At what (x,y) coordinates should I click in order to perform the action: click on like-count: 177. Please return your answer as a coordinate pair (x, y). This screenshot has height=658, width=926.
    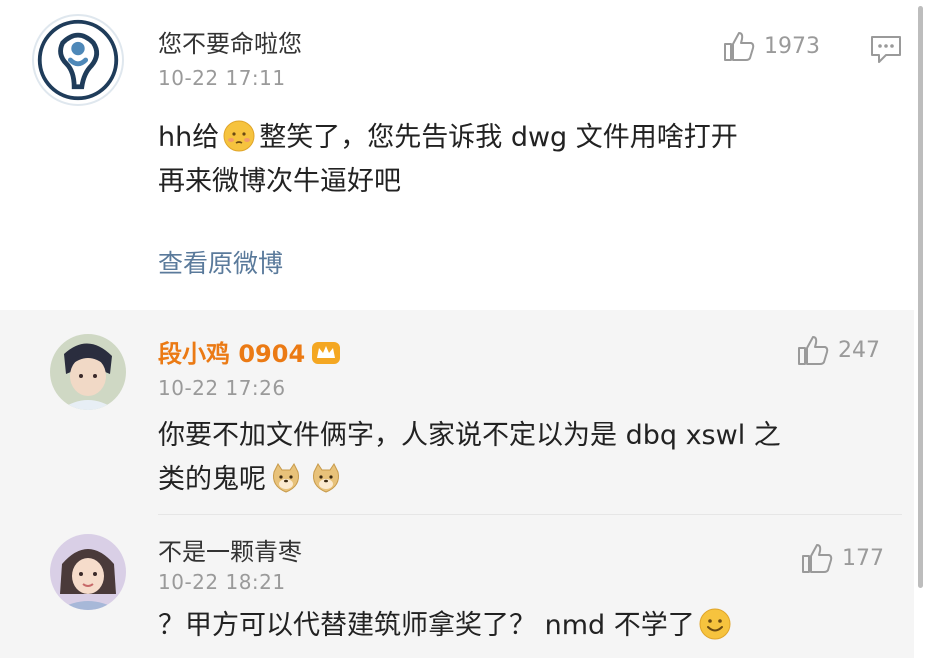
    Looking at the image, I should click on (863, 558).